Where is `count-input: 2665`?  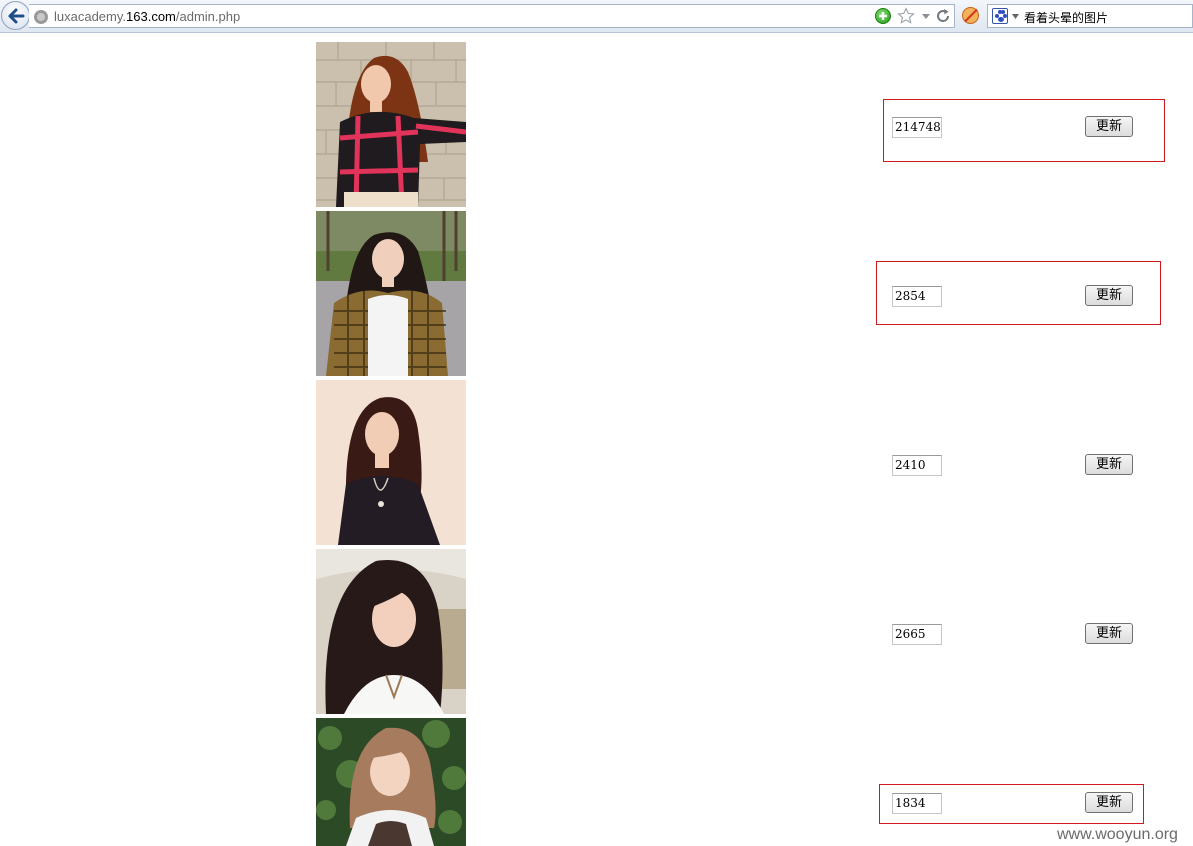
count-input: 2665 is located at coordinates (917, 634).